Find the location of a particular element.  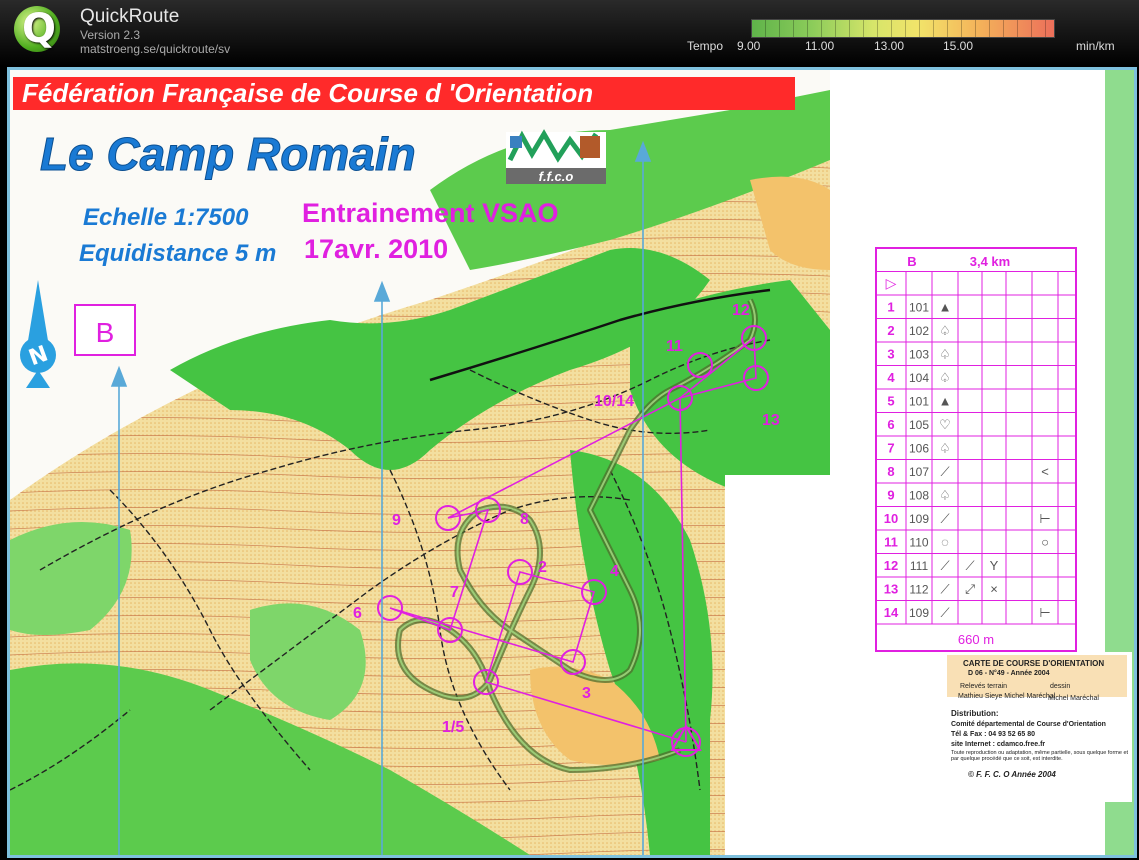

desc-row-number: 6 is located at coordinates (890, 424).